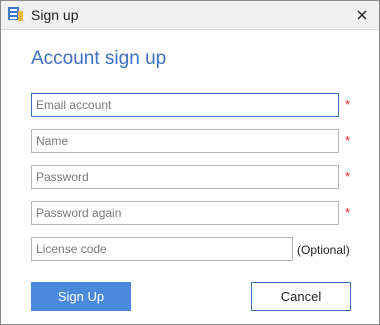 The image size is (380, 325). Describe the element at coordinates (55, 15) in the screenshot. I see `window-title: Sign up` at that location.